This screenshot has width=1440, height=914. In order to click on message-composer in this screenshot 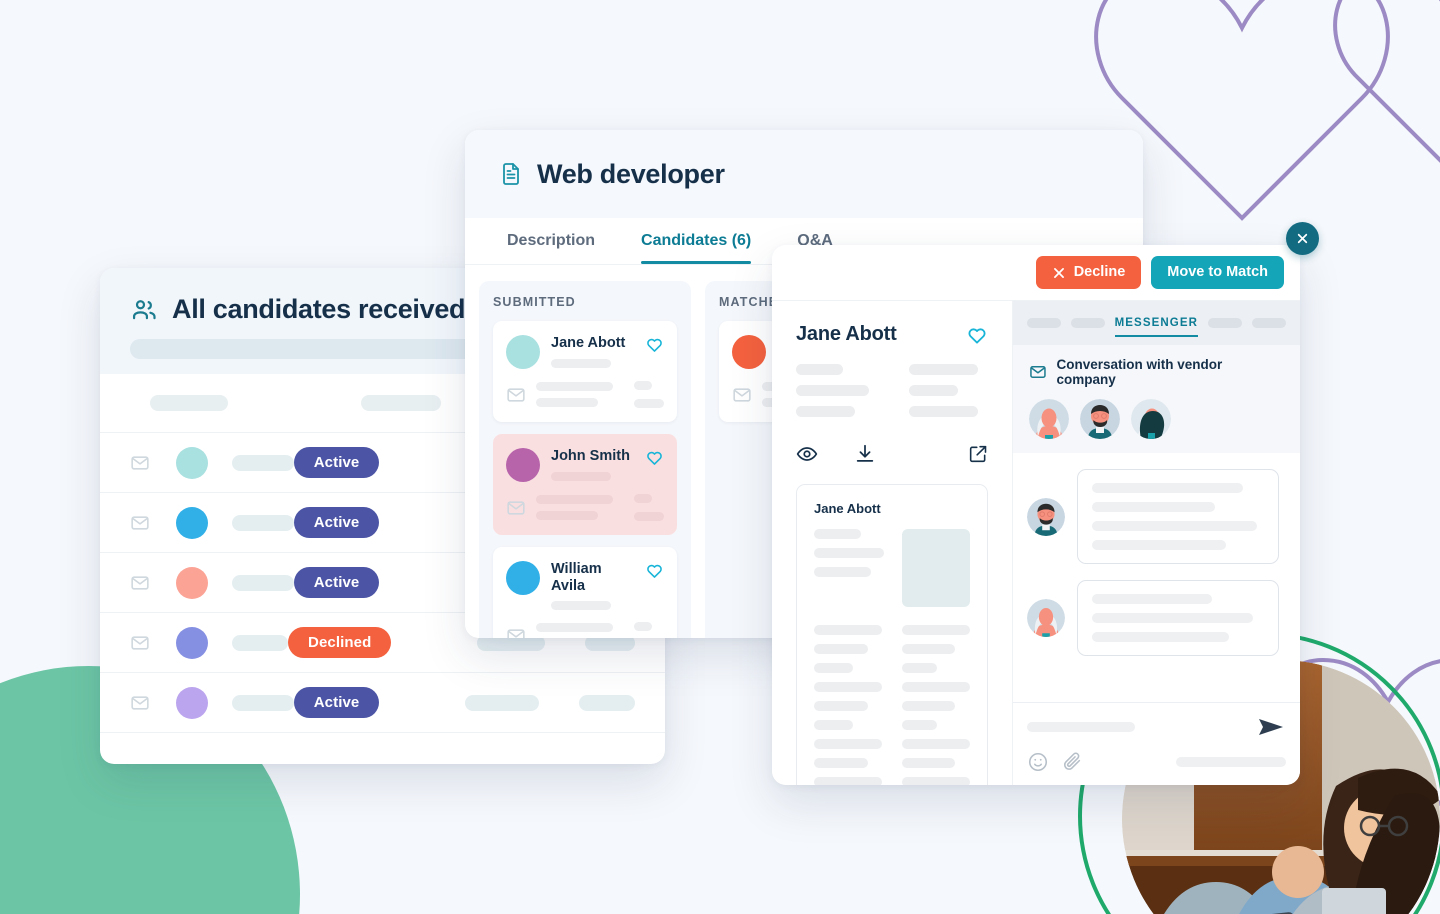, I will do `click(1156, 743)`.